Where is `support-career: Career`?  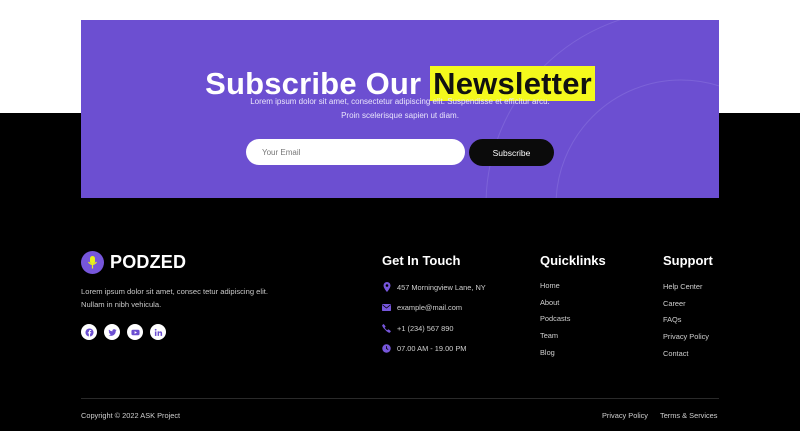 support-career: Career is located at coordinates (686, 304).